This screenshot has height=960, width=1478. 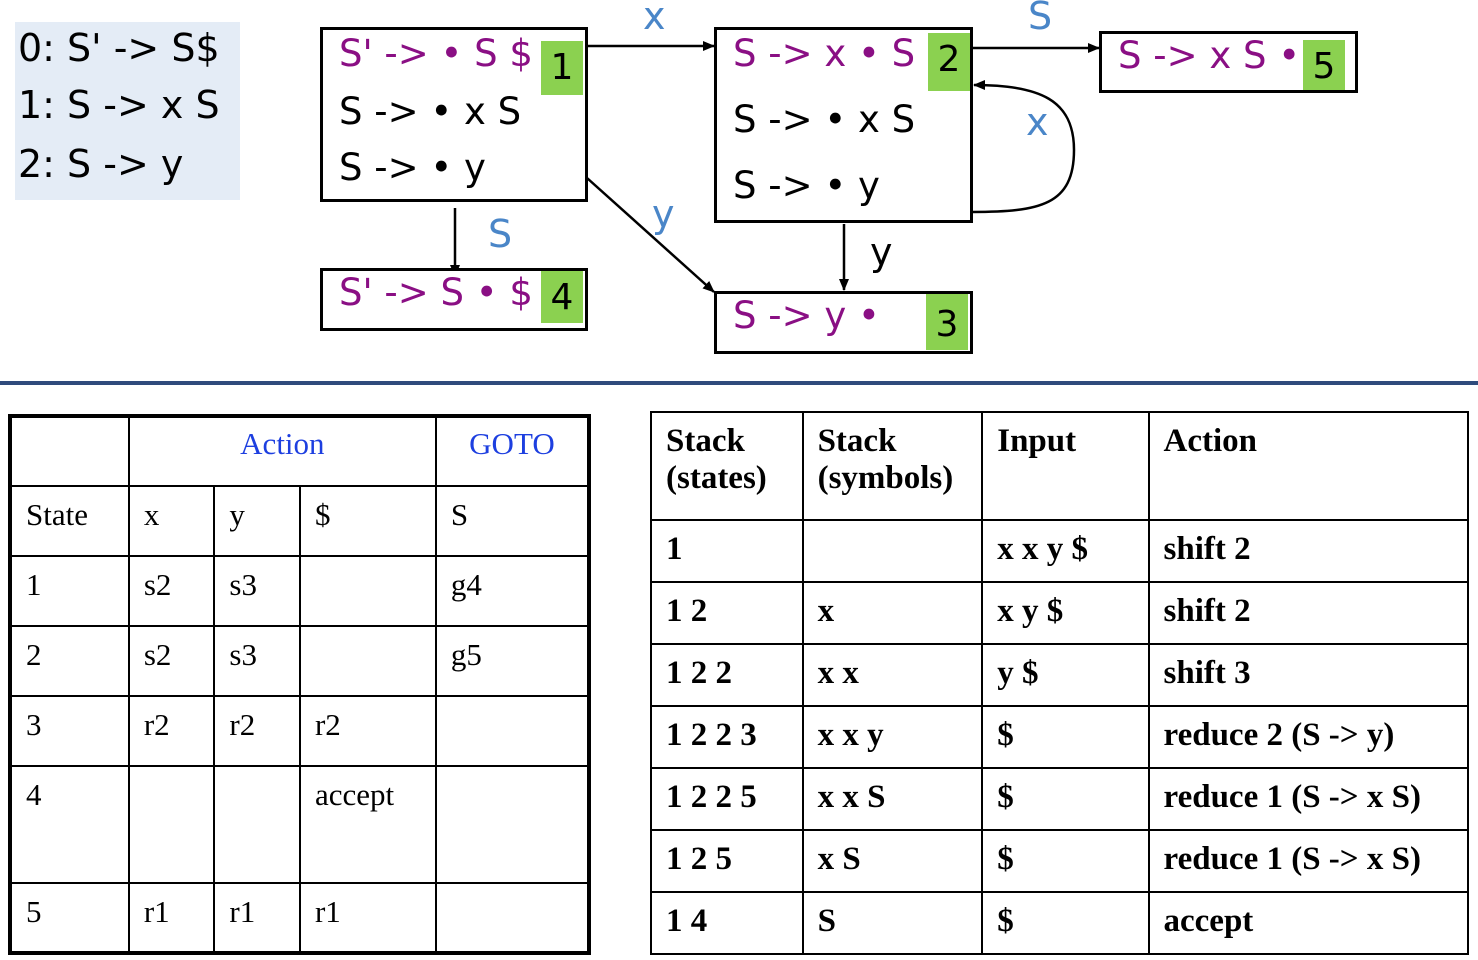 I want to click on state-4-item-0: S' -> S • $, so click(x=436, y=292).